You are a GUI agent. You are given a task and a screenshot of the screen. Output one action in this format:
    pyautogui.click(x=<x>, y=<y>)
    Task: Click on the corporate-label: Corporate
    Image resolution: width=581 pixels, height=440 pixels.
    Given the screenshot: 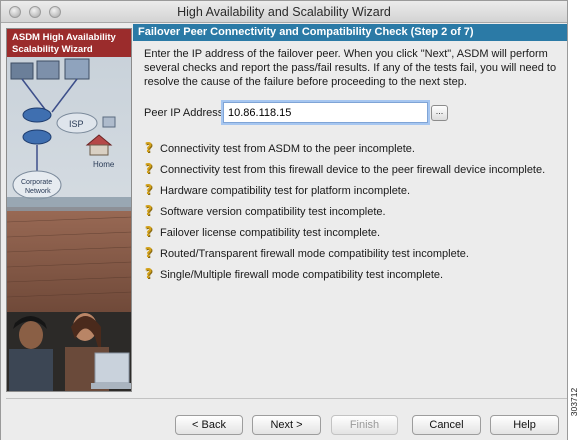 What is the action you would take?
    pyautogui.click(x=36, y=182)
    